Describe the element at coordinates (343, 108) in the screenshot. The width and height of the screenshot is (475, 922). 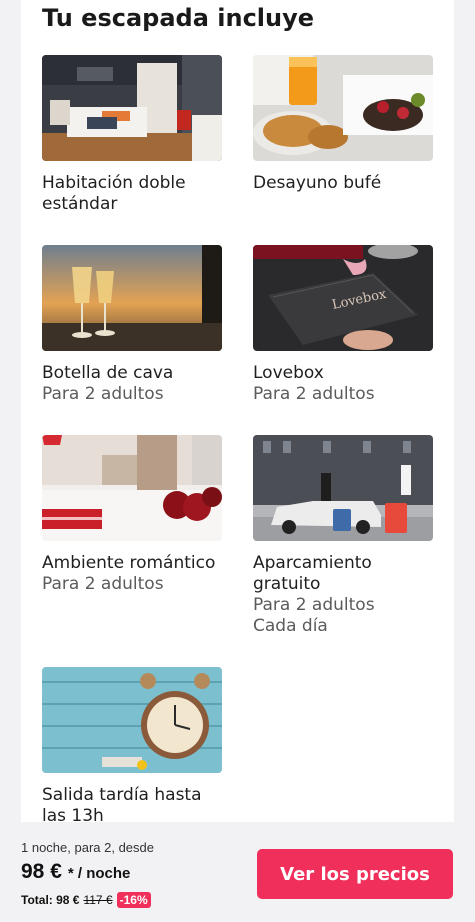
I see `breakfast-image` at that location.